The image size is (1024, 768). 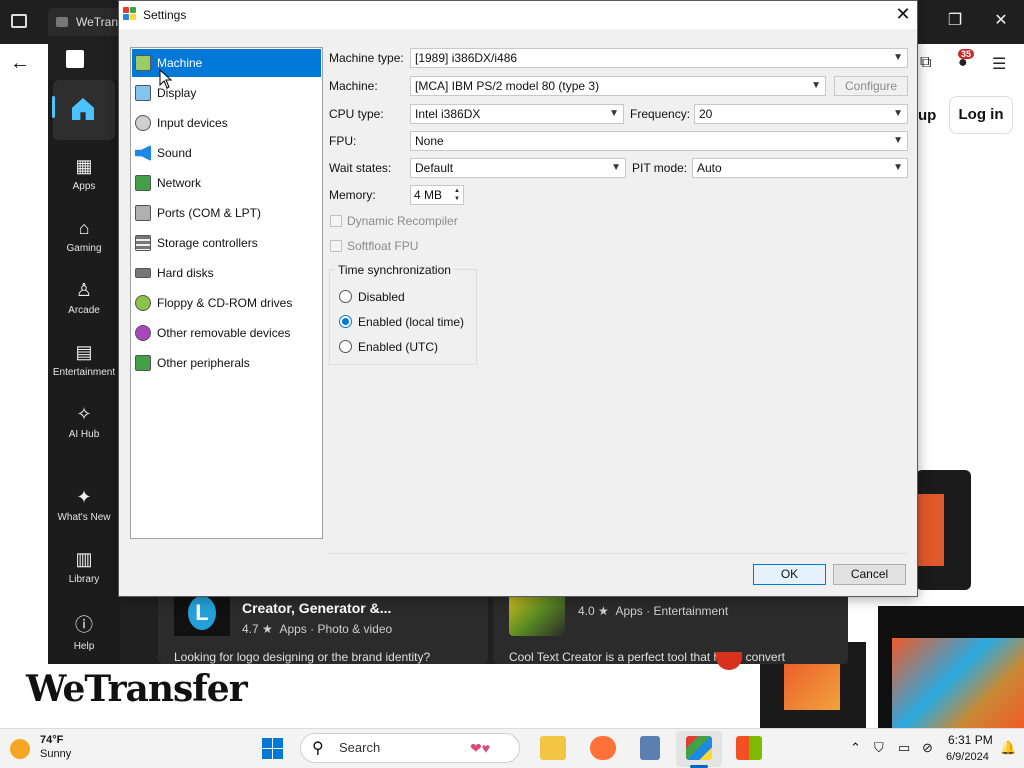 I want to click on spin-arrows-icon: ▲ ▼, so click(x=457, y=195).